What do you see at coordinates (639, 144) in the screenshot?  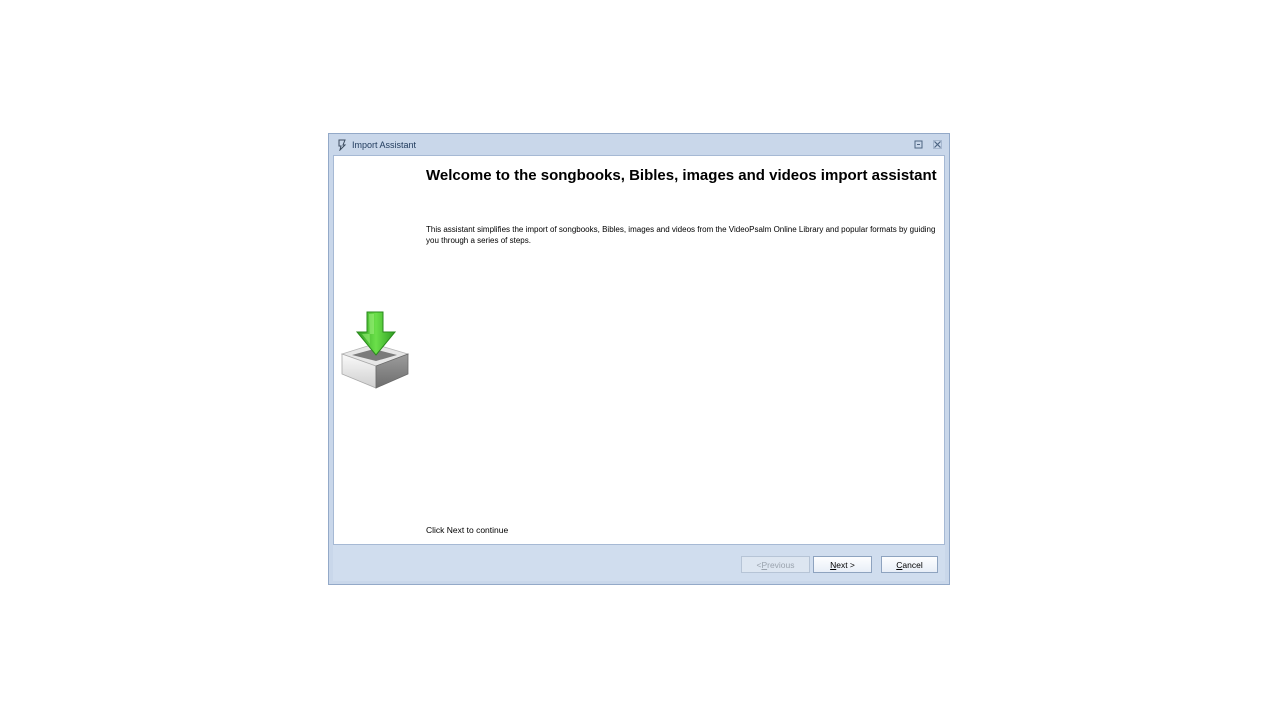 I see `title-bar: Import Assistant` at bounding box center [639, 144].